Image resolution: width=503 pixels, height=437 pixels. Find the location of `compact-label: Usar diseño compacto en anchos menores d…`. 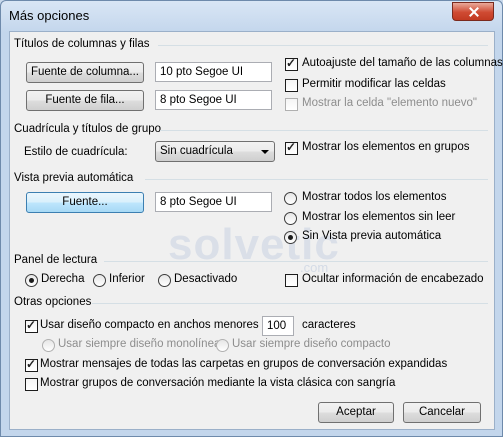

compact-label: Usar diseño compacto en anchos menores d… is located at coordinates (157, 325).